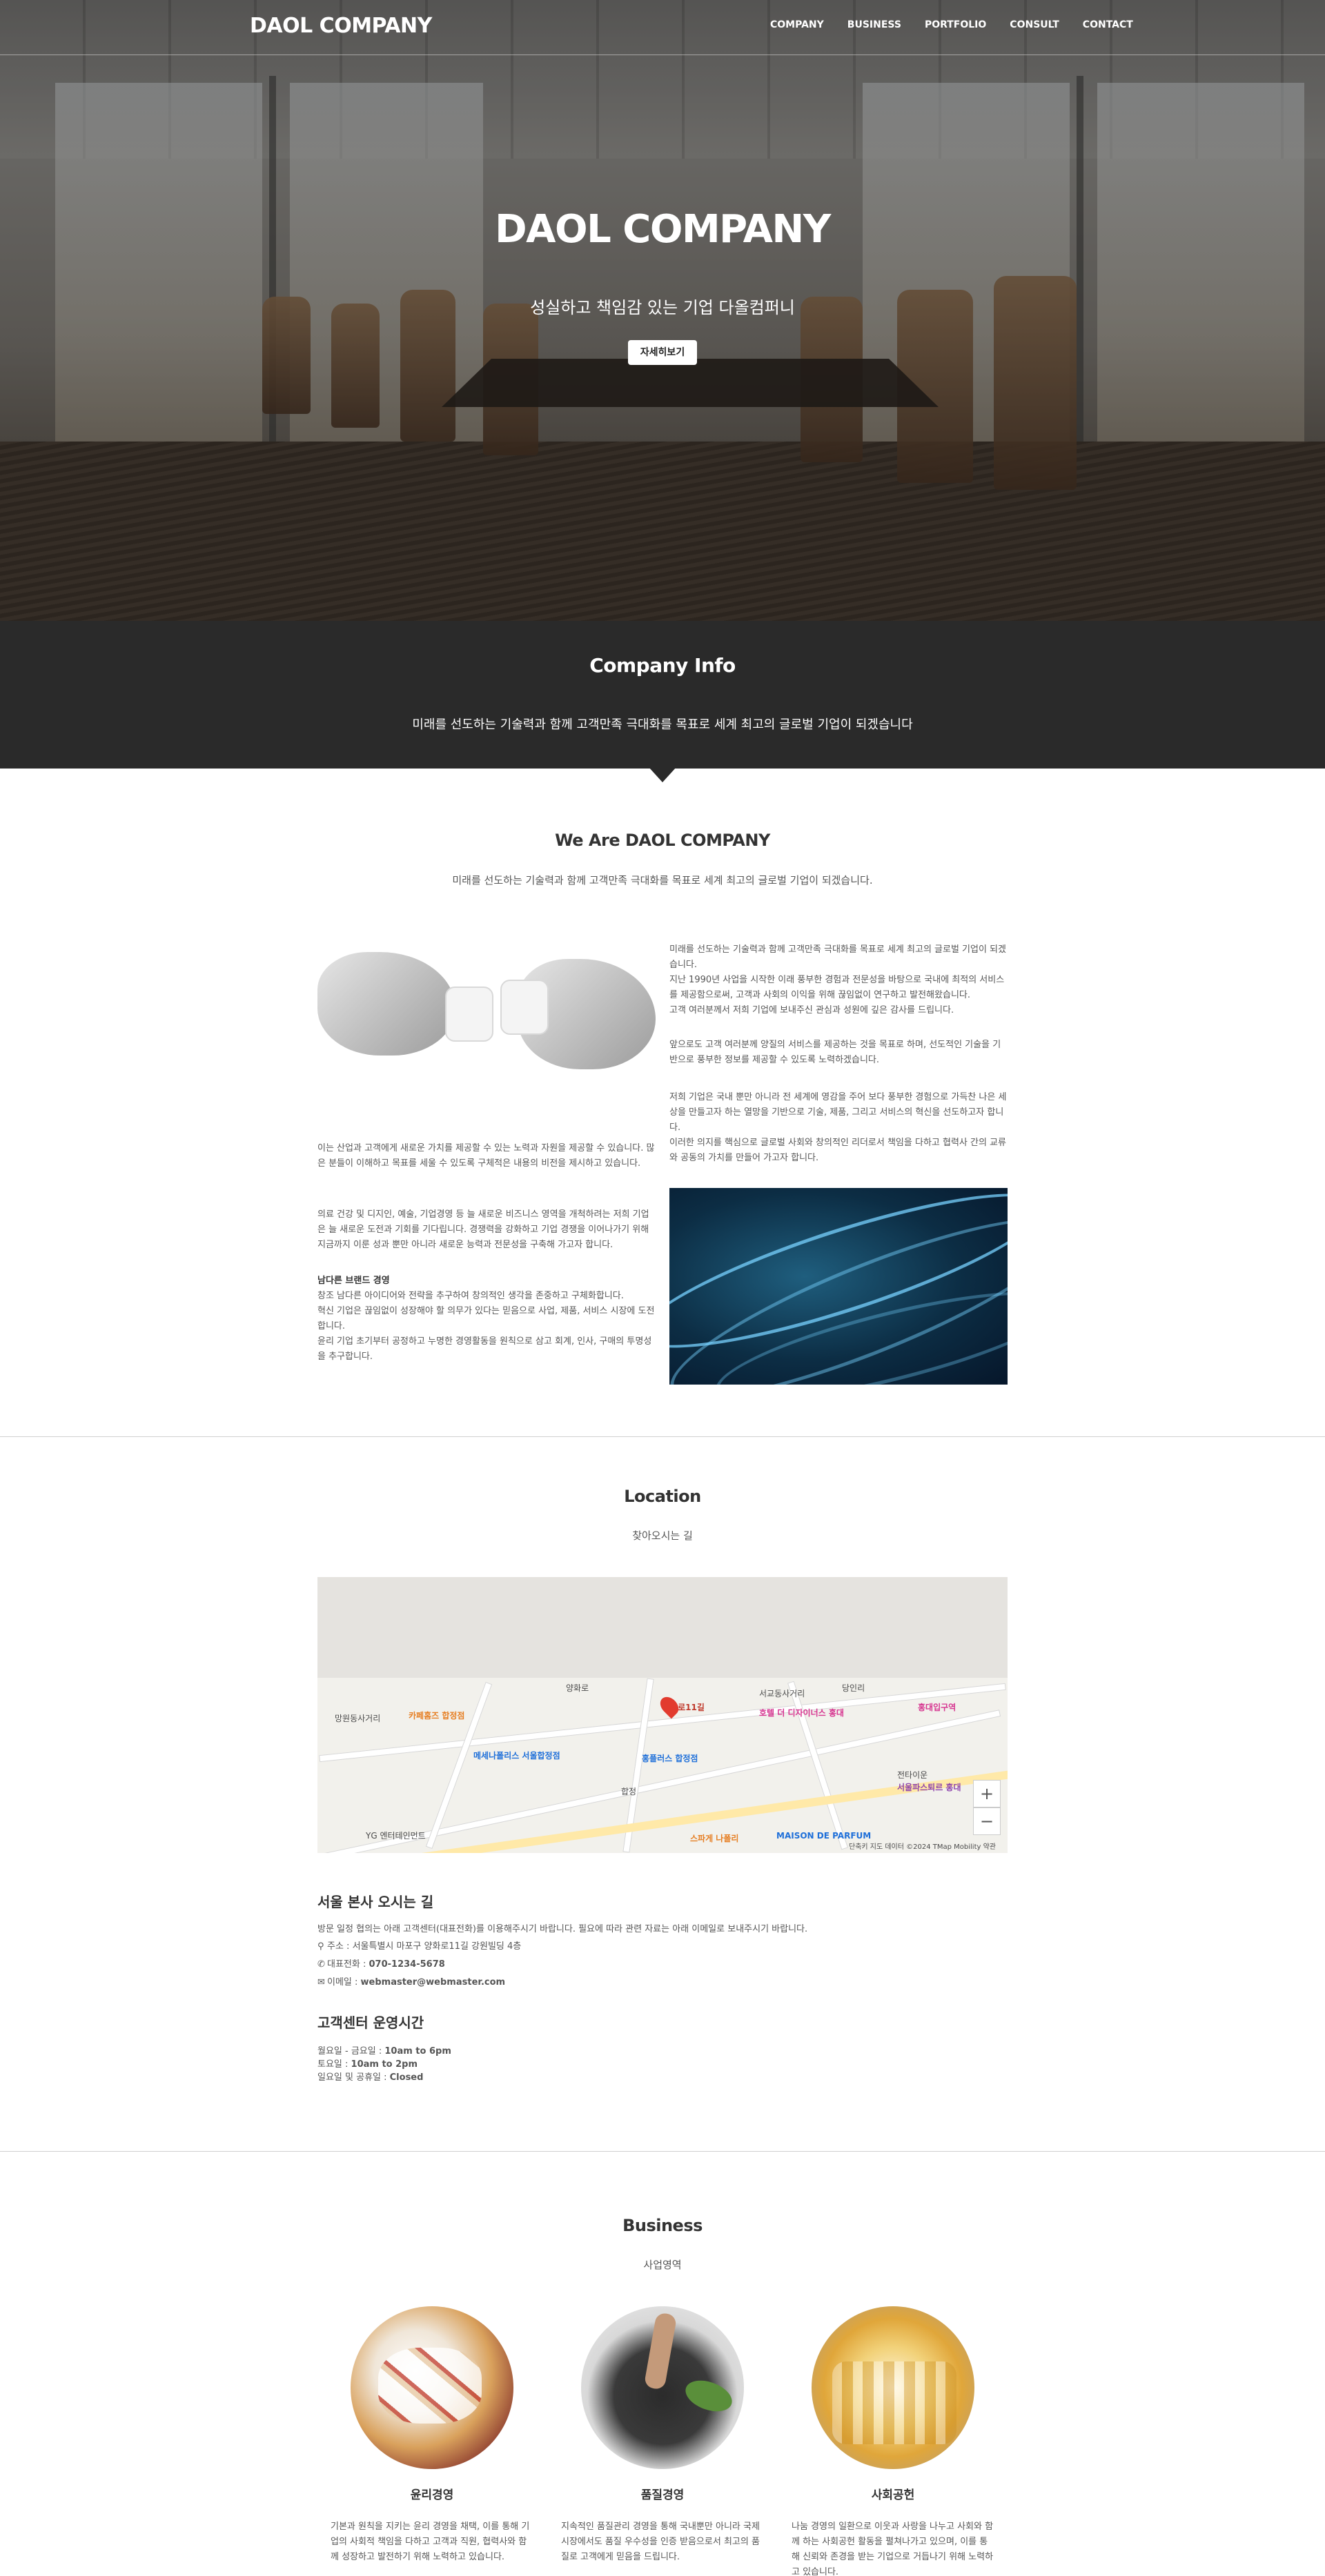  I want to click on address-line: ⚲ 주소 : 서울특별시 마포구 양화로11길 강원빌딩 4층, so click(419, 1945).